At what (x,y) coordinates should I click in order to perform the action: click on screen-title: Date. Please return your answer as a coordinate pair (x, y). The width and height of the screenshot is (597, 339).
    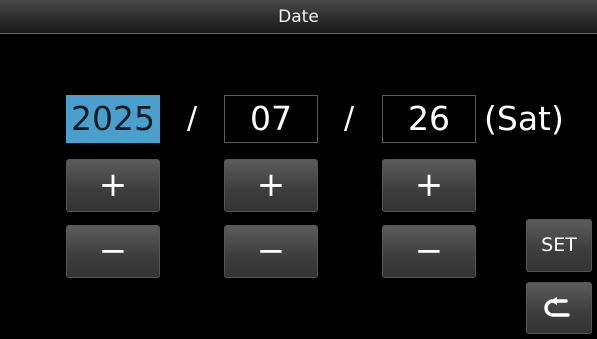
    Looking at the image, I should click on (298, 17).